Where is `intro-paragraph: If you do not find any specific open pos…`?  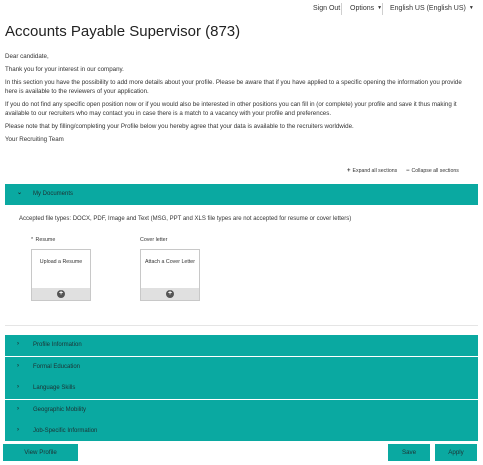 intro-paragraph: If you do not find any specific open pos… is located at coordinates (231, 109).